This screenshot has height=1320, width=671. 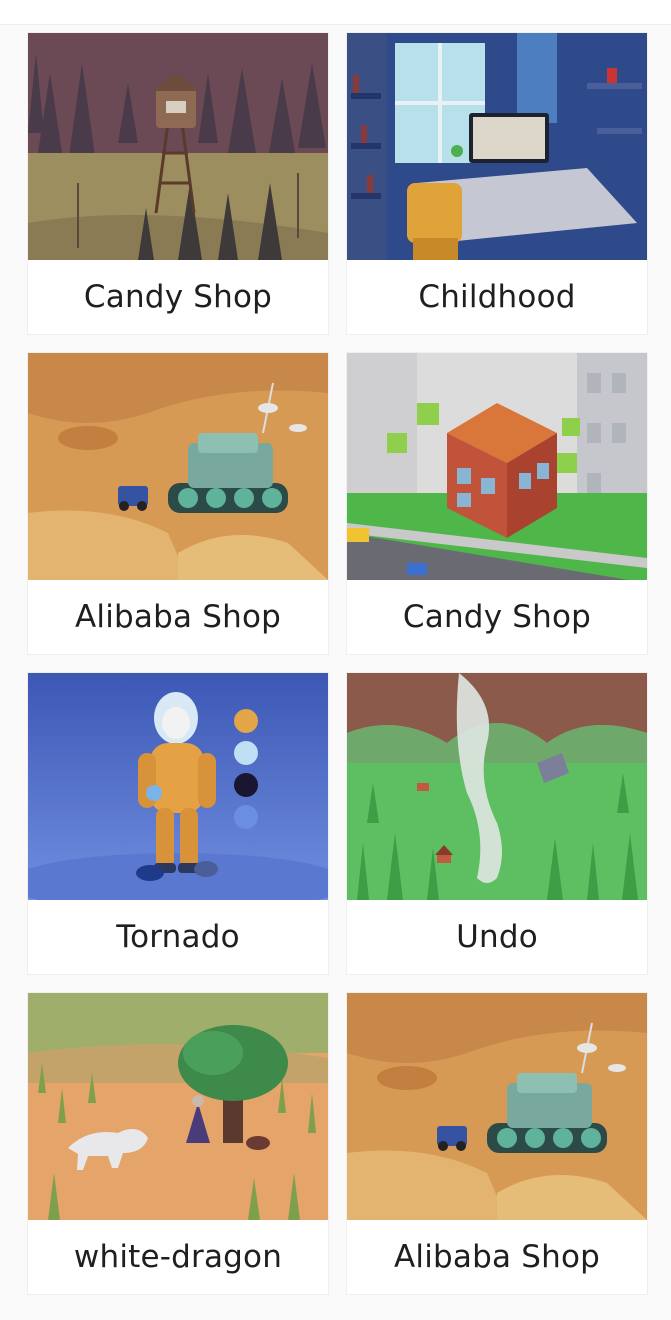 I want to click on gallery-card: Undo, so click(x=497, y=823).